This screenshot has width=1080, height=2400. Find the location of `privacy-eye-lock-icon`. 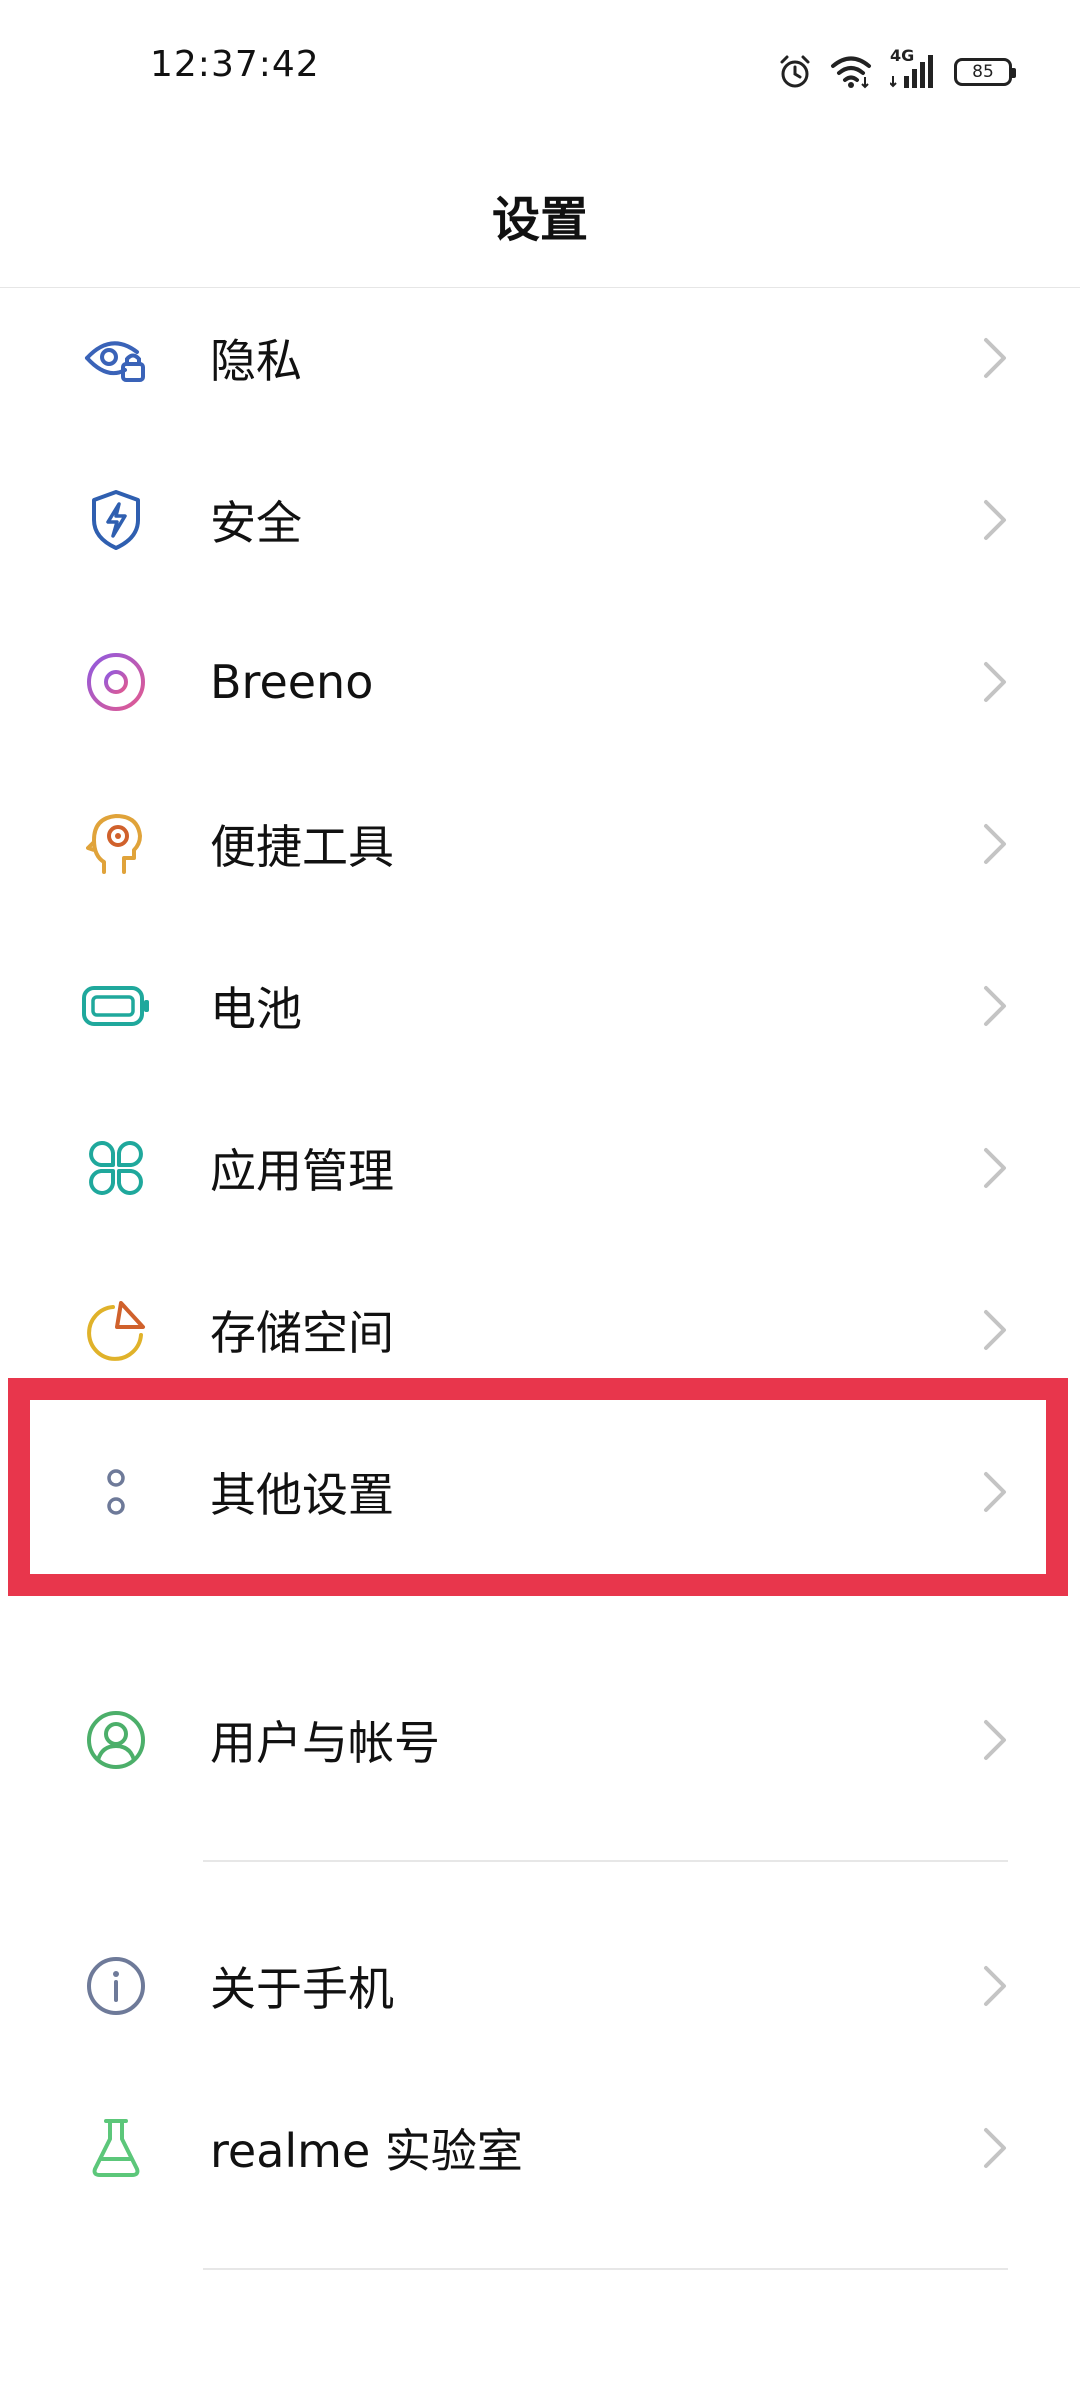

privacy-eye-lock-icon is located at coordinates (116, 358).